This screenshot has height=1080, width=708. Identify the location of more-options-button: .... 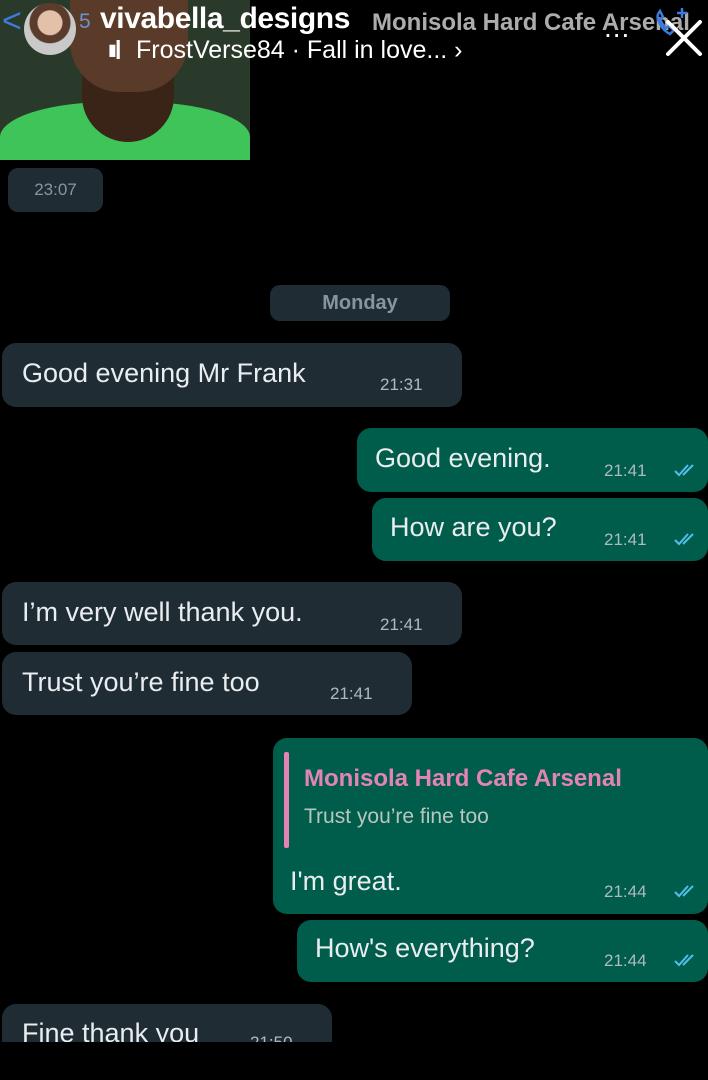
(617, 28).